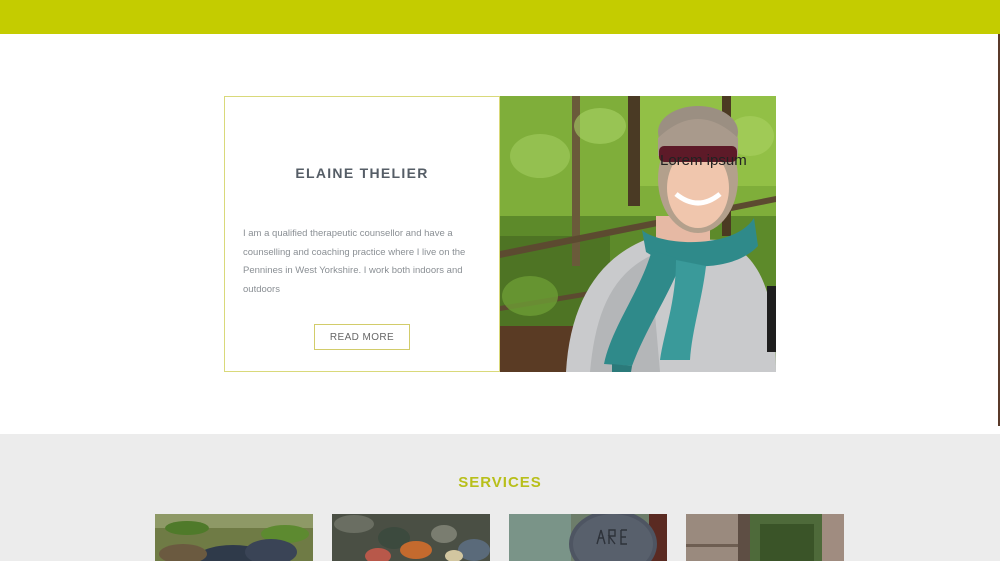 The image size is (1000, 561). I want to click on services-title: SERVICES, so click(500, 482).